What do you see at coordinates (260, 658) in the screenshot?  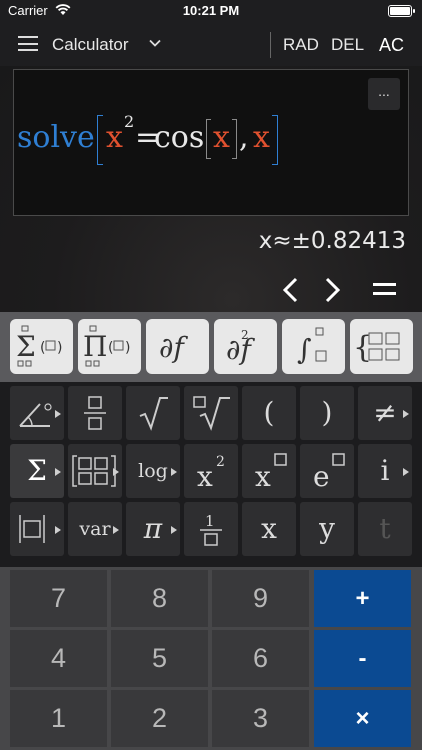 I see `digit-6-key: 6` at bounding box center [260, 658].